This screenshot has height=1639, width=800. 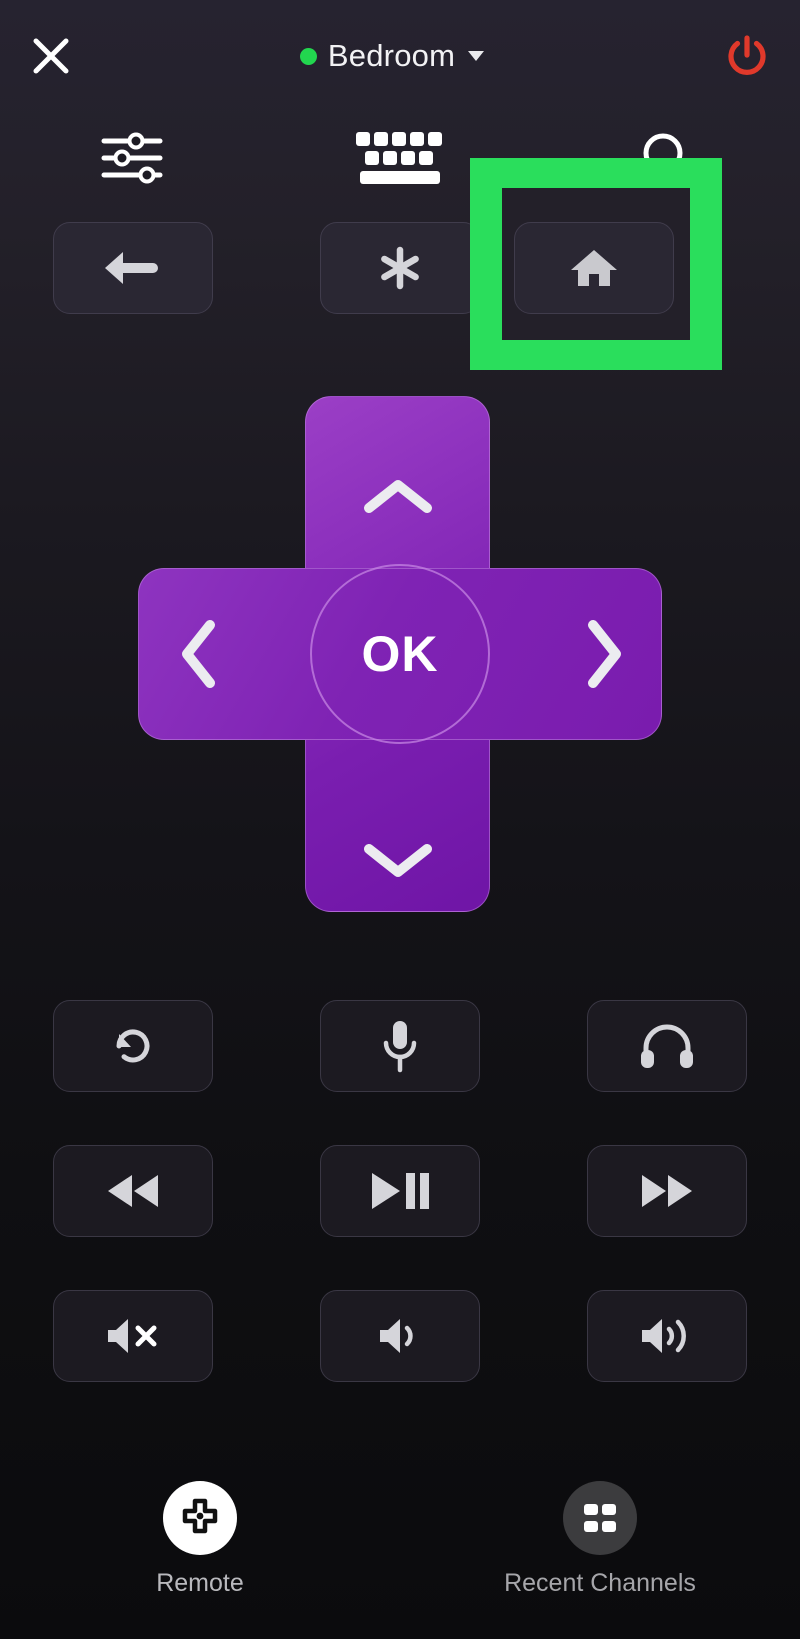 I want to click on play-pause-cell, so click(x=400, y=1191).